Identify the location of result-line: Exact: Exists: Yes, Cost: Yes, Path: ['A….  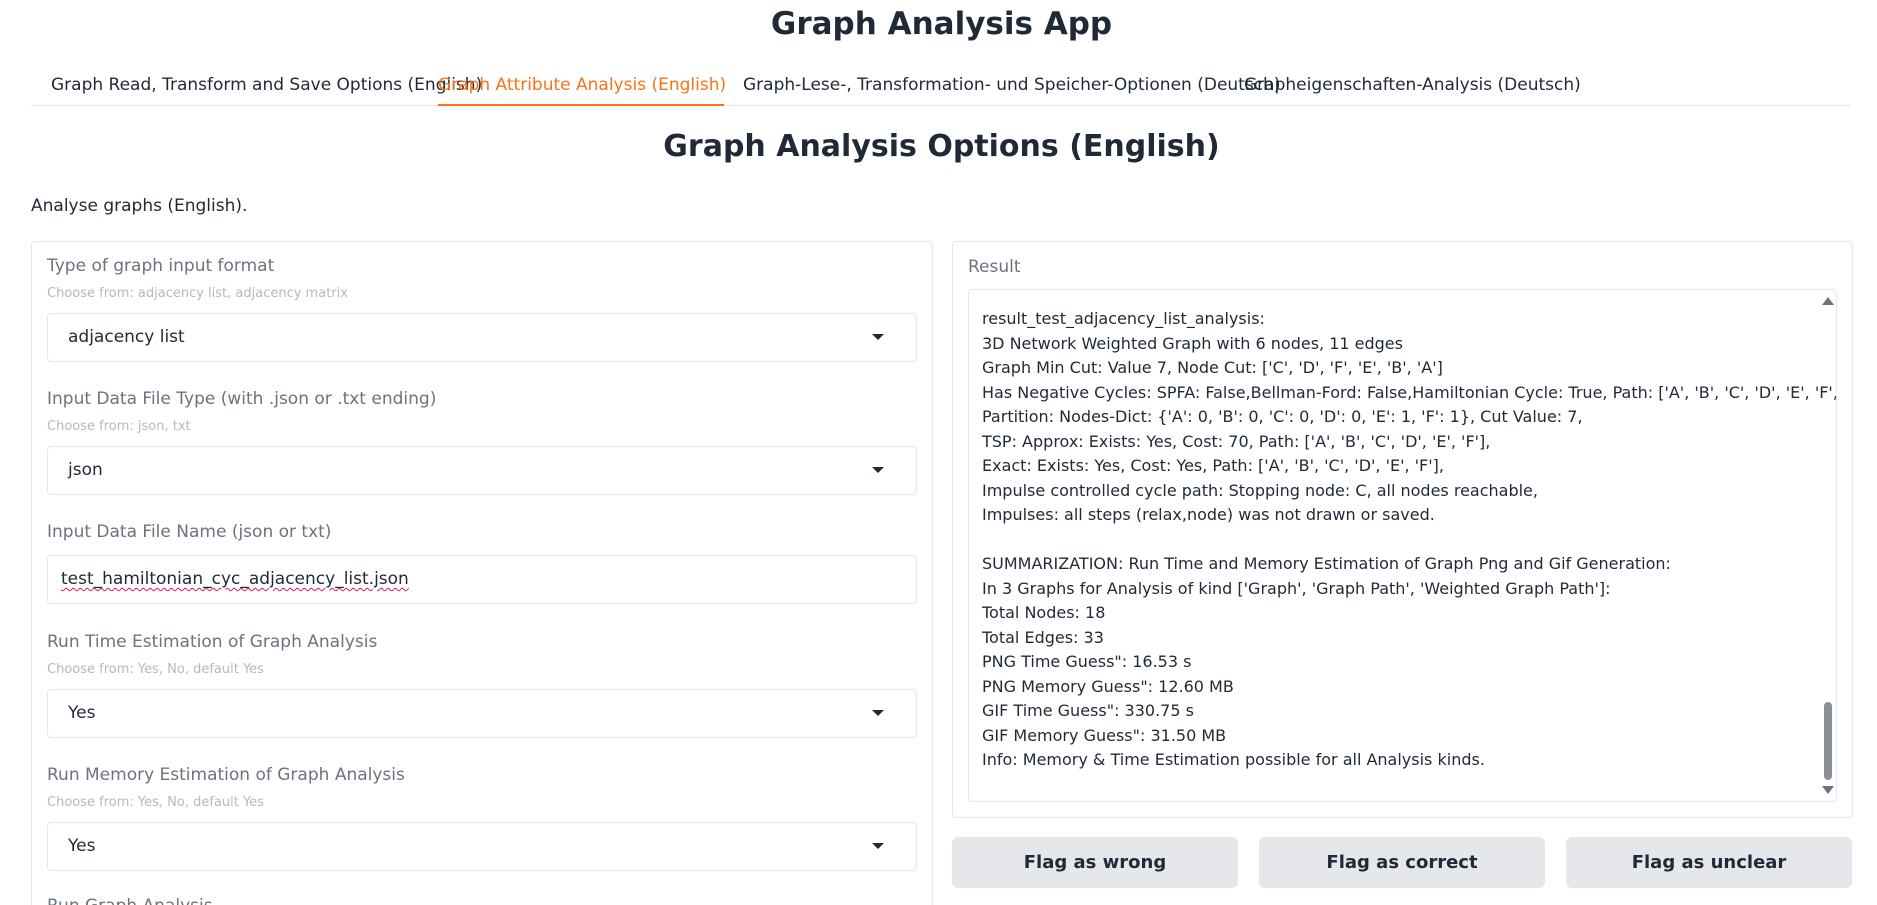
(1213, 465).